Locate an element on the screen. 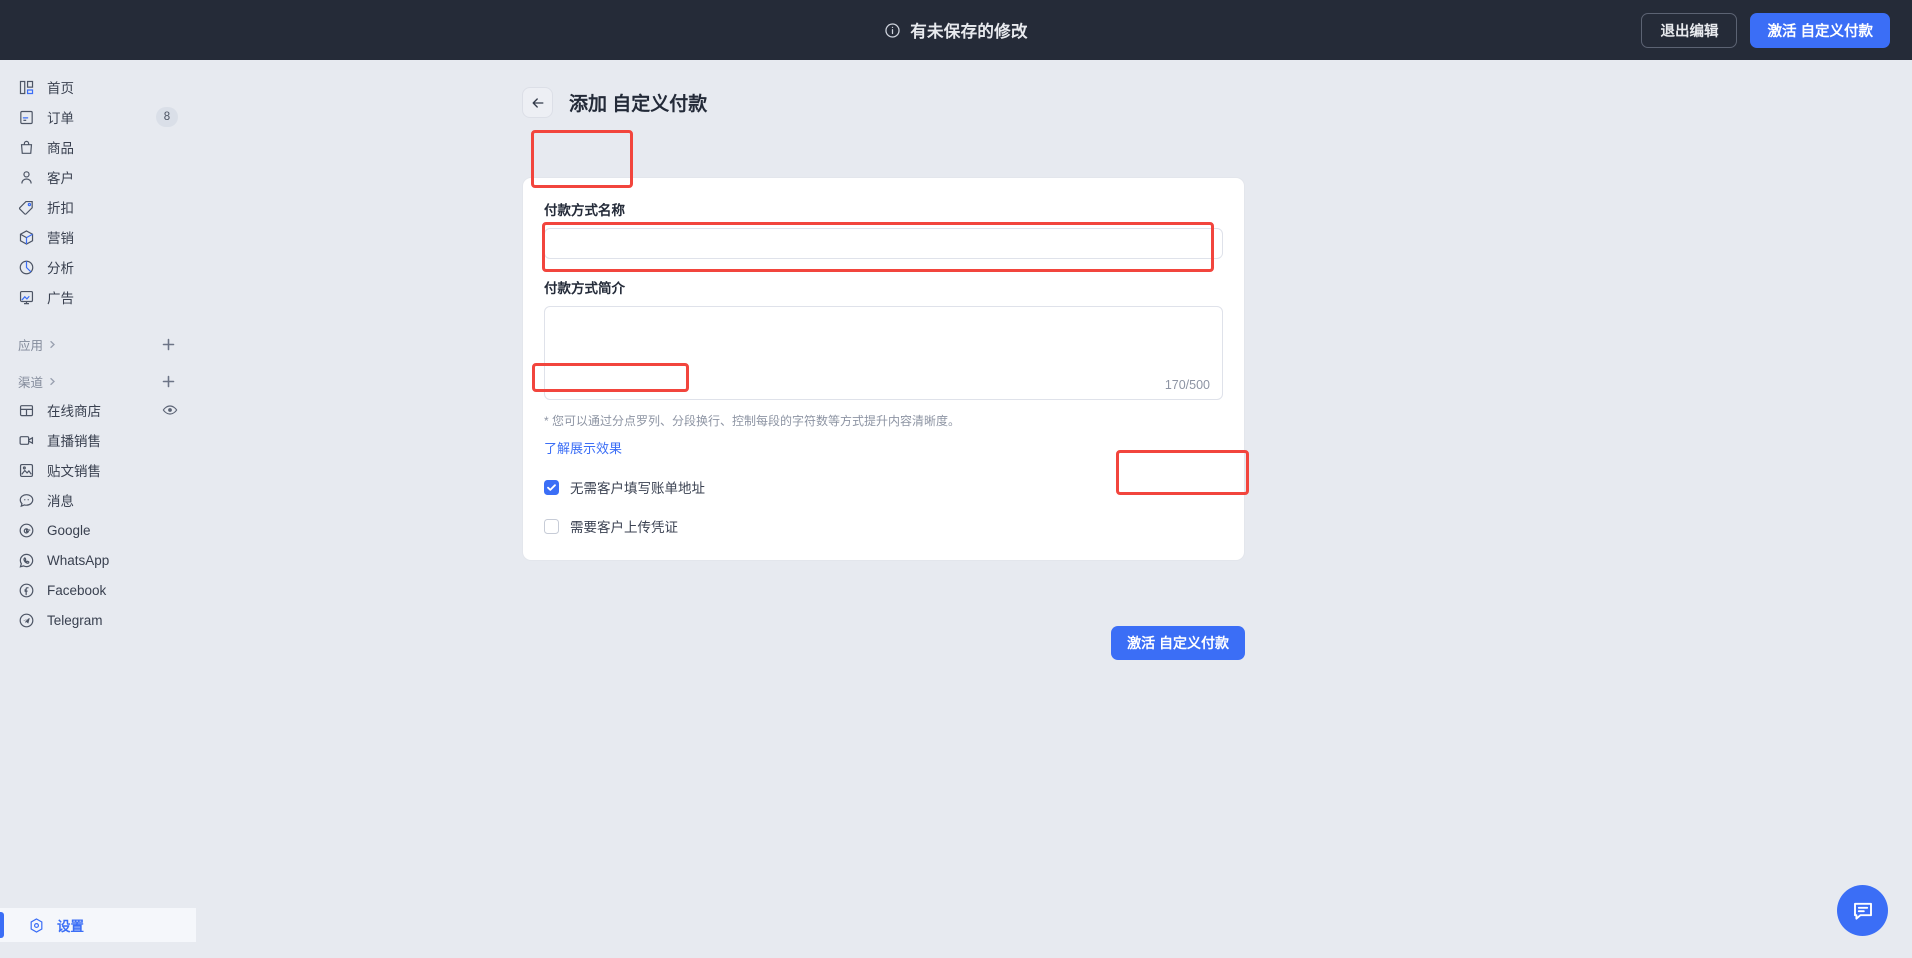  google-icon is located at coordinates (26, 530).